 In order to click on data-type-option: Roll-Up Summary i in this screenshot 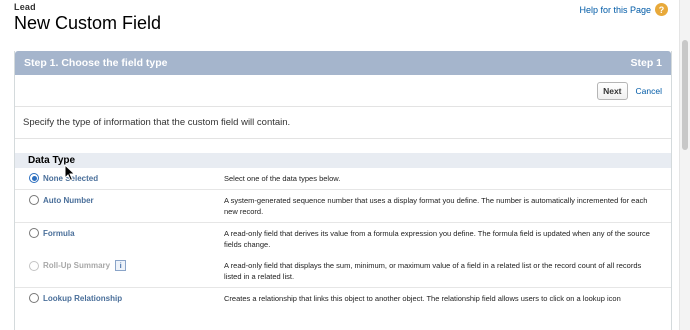, I will do `click(126, 265)`.